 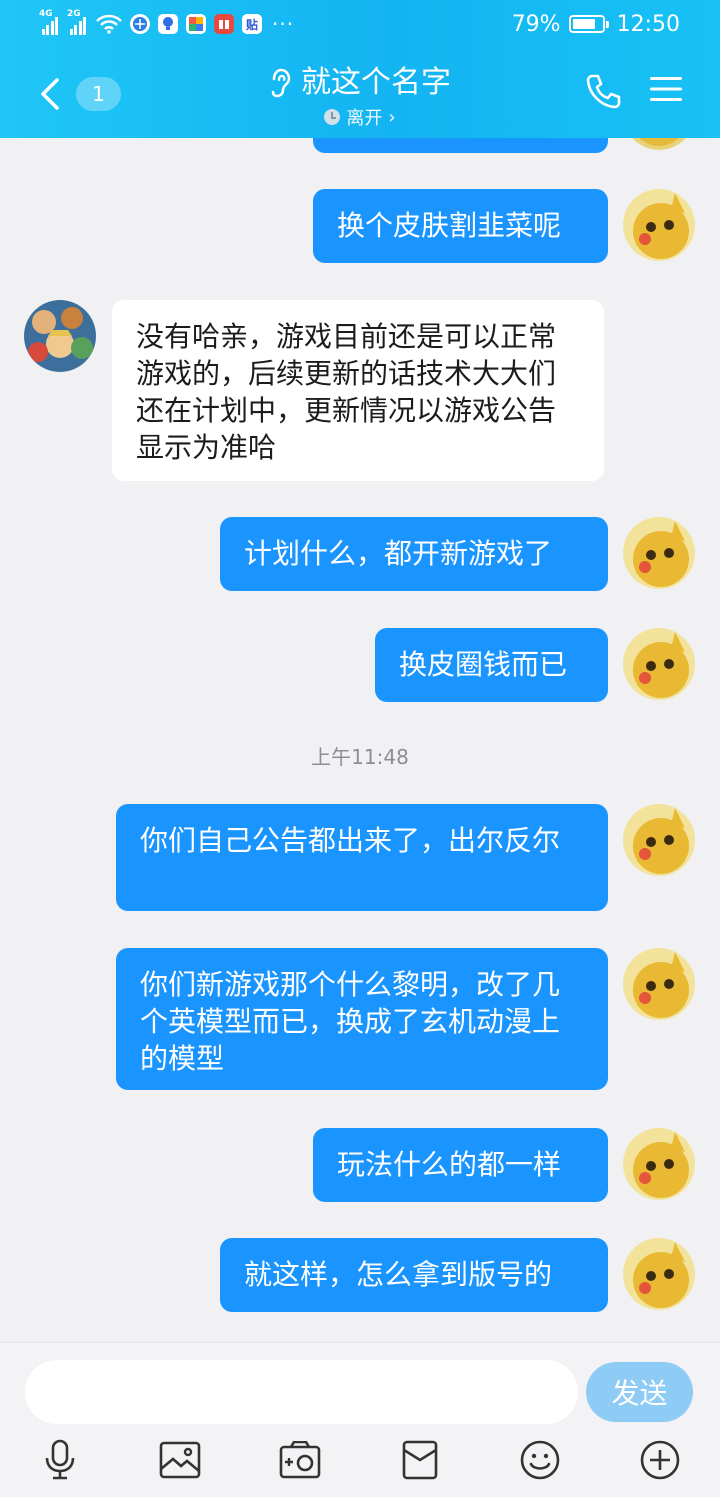 What do you see at coordinates (168, 24) in the screenshot?
I see `lightbulb-icon` at bounding box center [168, 24].